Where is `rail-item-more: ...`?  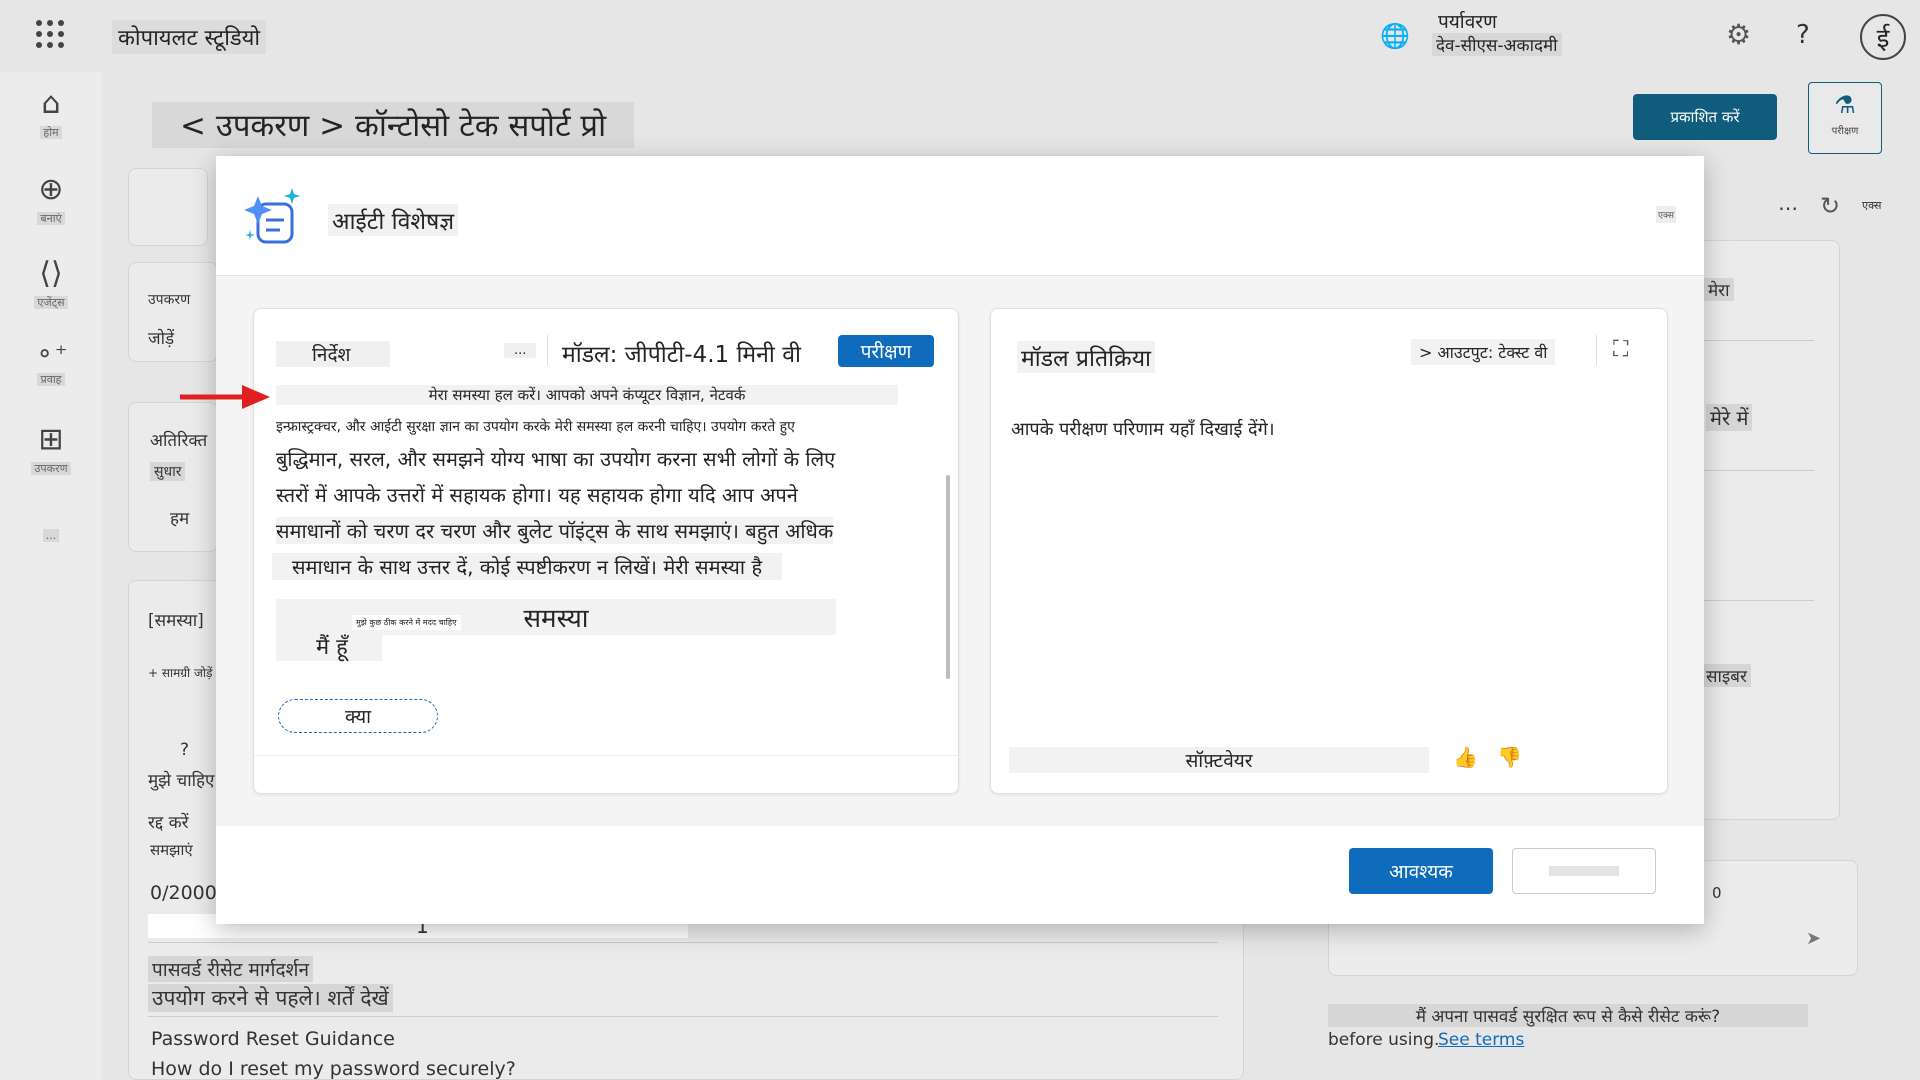 rail-item-more: ... is located at coordinates (51, 533).